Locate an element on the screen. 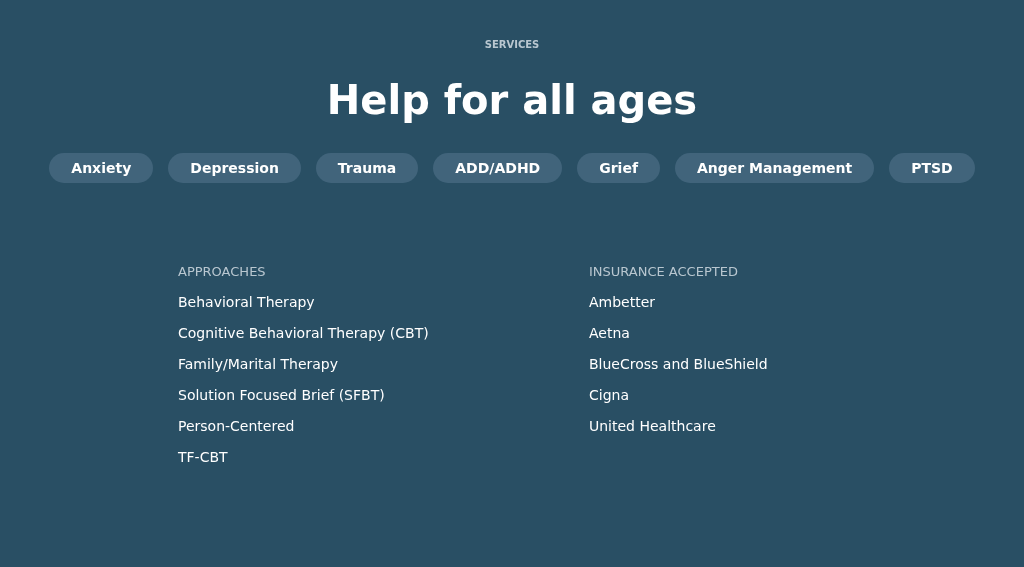 This screenshot has height=567, width=1024. topic-tag: Anger Management is located at coordinates (775, 168).